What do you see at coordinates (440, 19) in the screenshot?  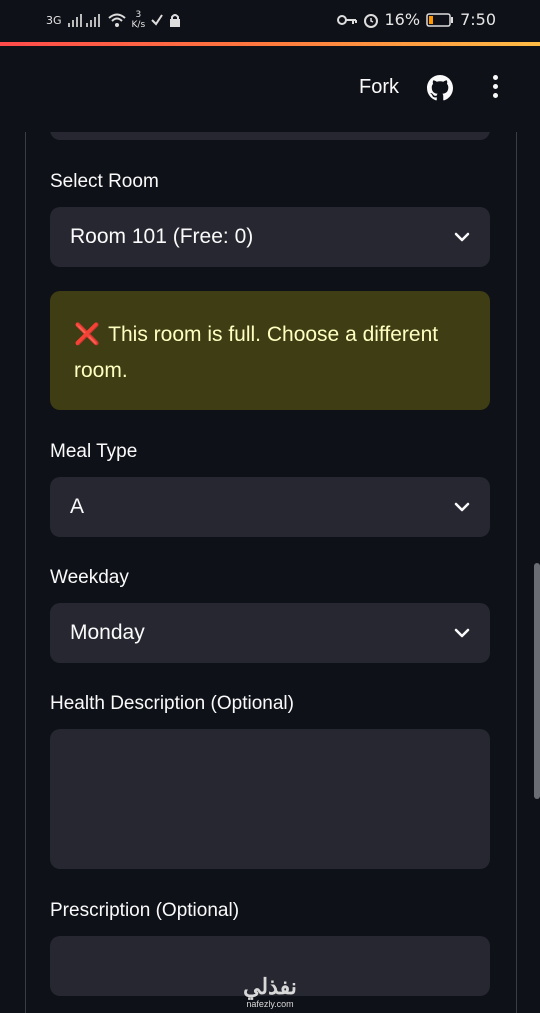 I see `battery-icon` at bounding box center [440, 19].